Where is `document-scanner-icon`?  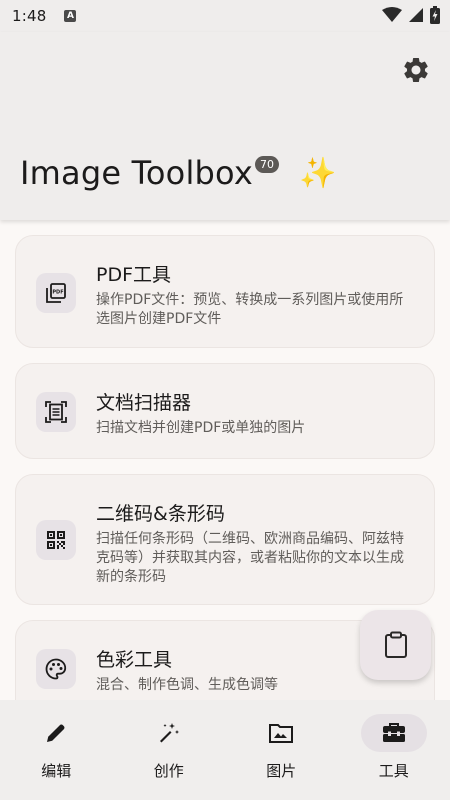 document-scanner-icon is located at coordinates (56, 412).